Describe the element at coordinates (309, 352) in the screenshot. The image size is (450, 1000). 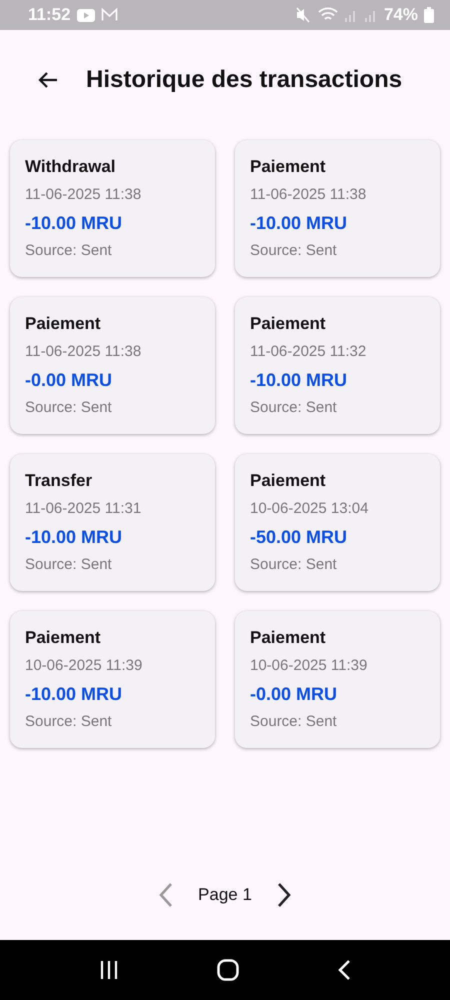
I see `transaction-date: 11-06-2025 11:32` at that location.